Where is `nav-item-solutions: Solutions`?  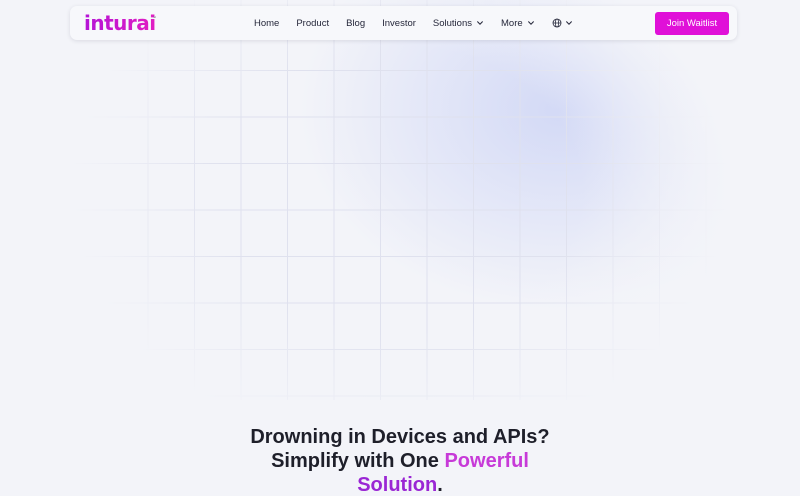
nav-item-solutions: Solutions is located at coordinates (458, 23).